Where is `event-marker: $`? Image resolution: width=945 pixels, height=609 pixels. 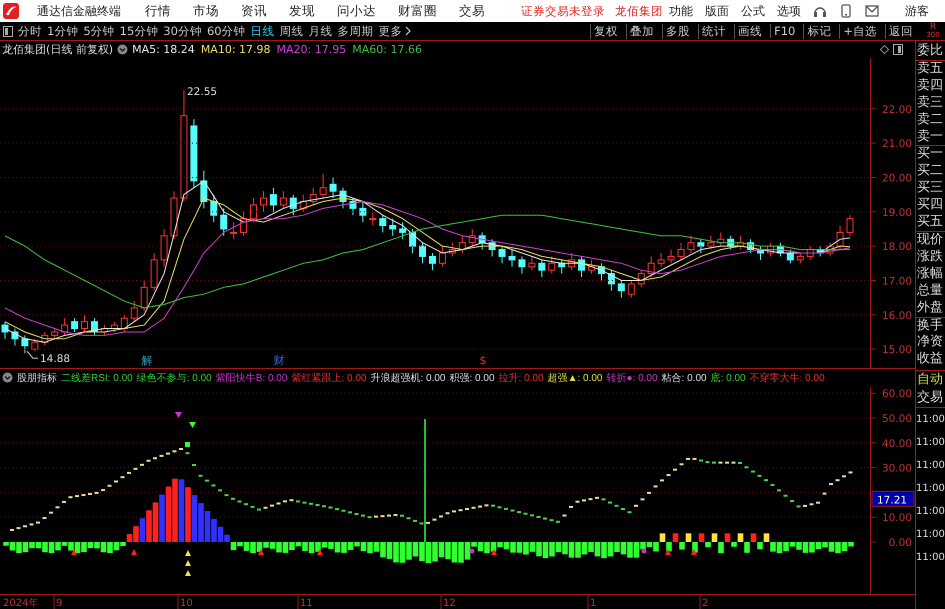 event-marker: $ is located at coordinates (483, 360).